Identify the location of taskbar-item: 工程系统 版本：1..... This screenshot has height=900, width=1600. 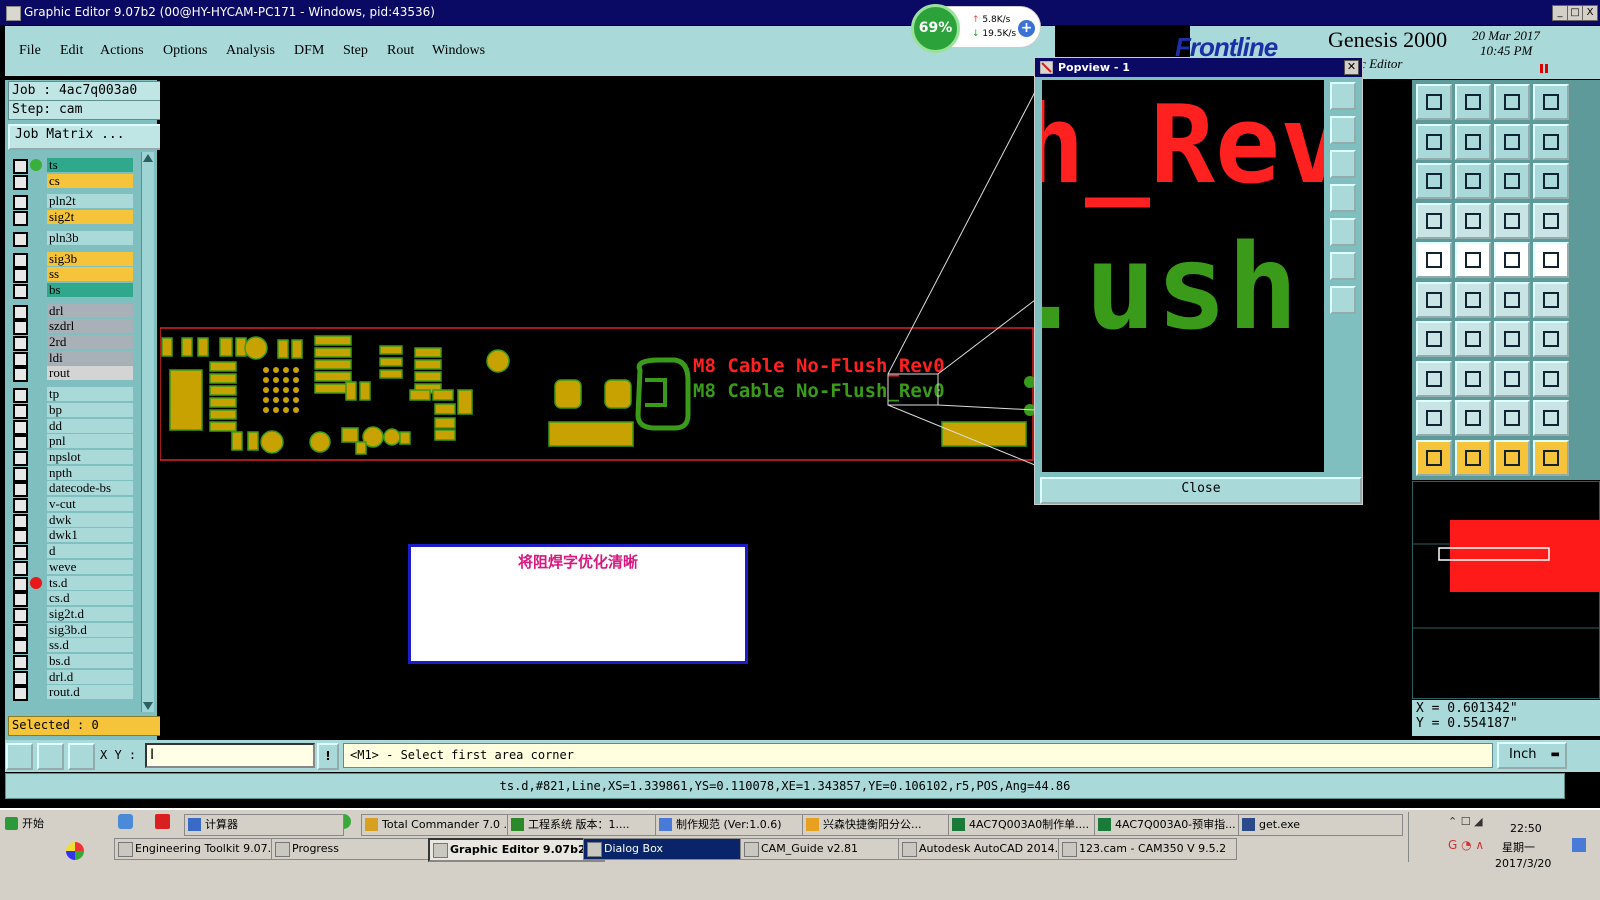
(589, 825).